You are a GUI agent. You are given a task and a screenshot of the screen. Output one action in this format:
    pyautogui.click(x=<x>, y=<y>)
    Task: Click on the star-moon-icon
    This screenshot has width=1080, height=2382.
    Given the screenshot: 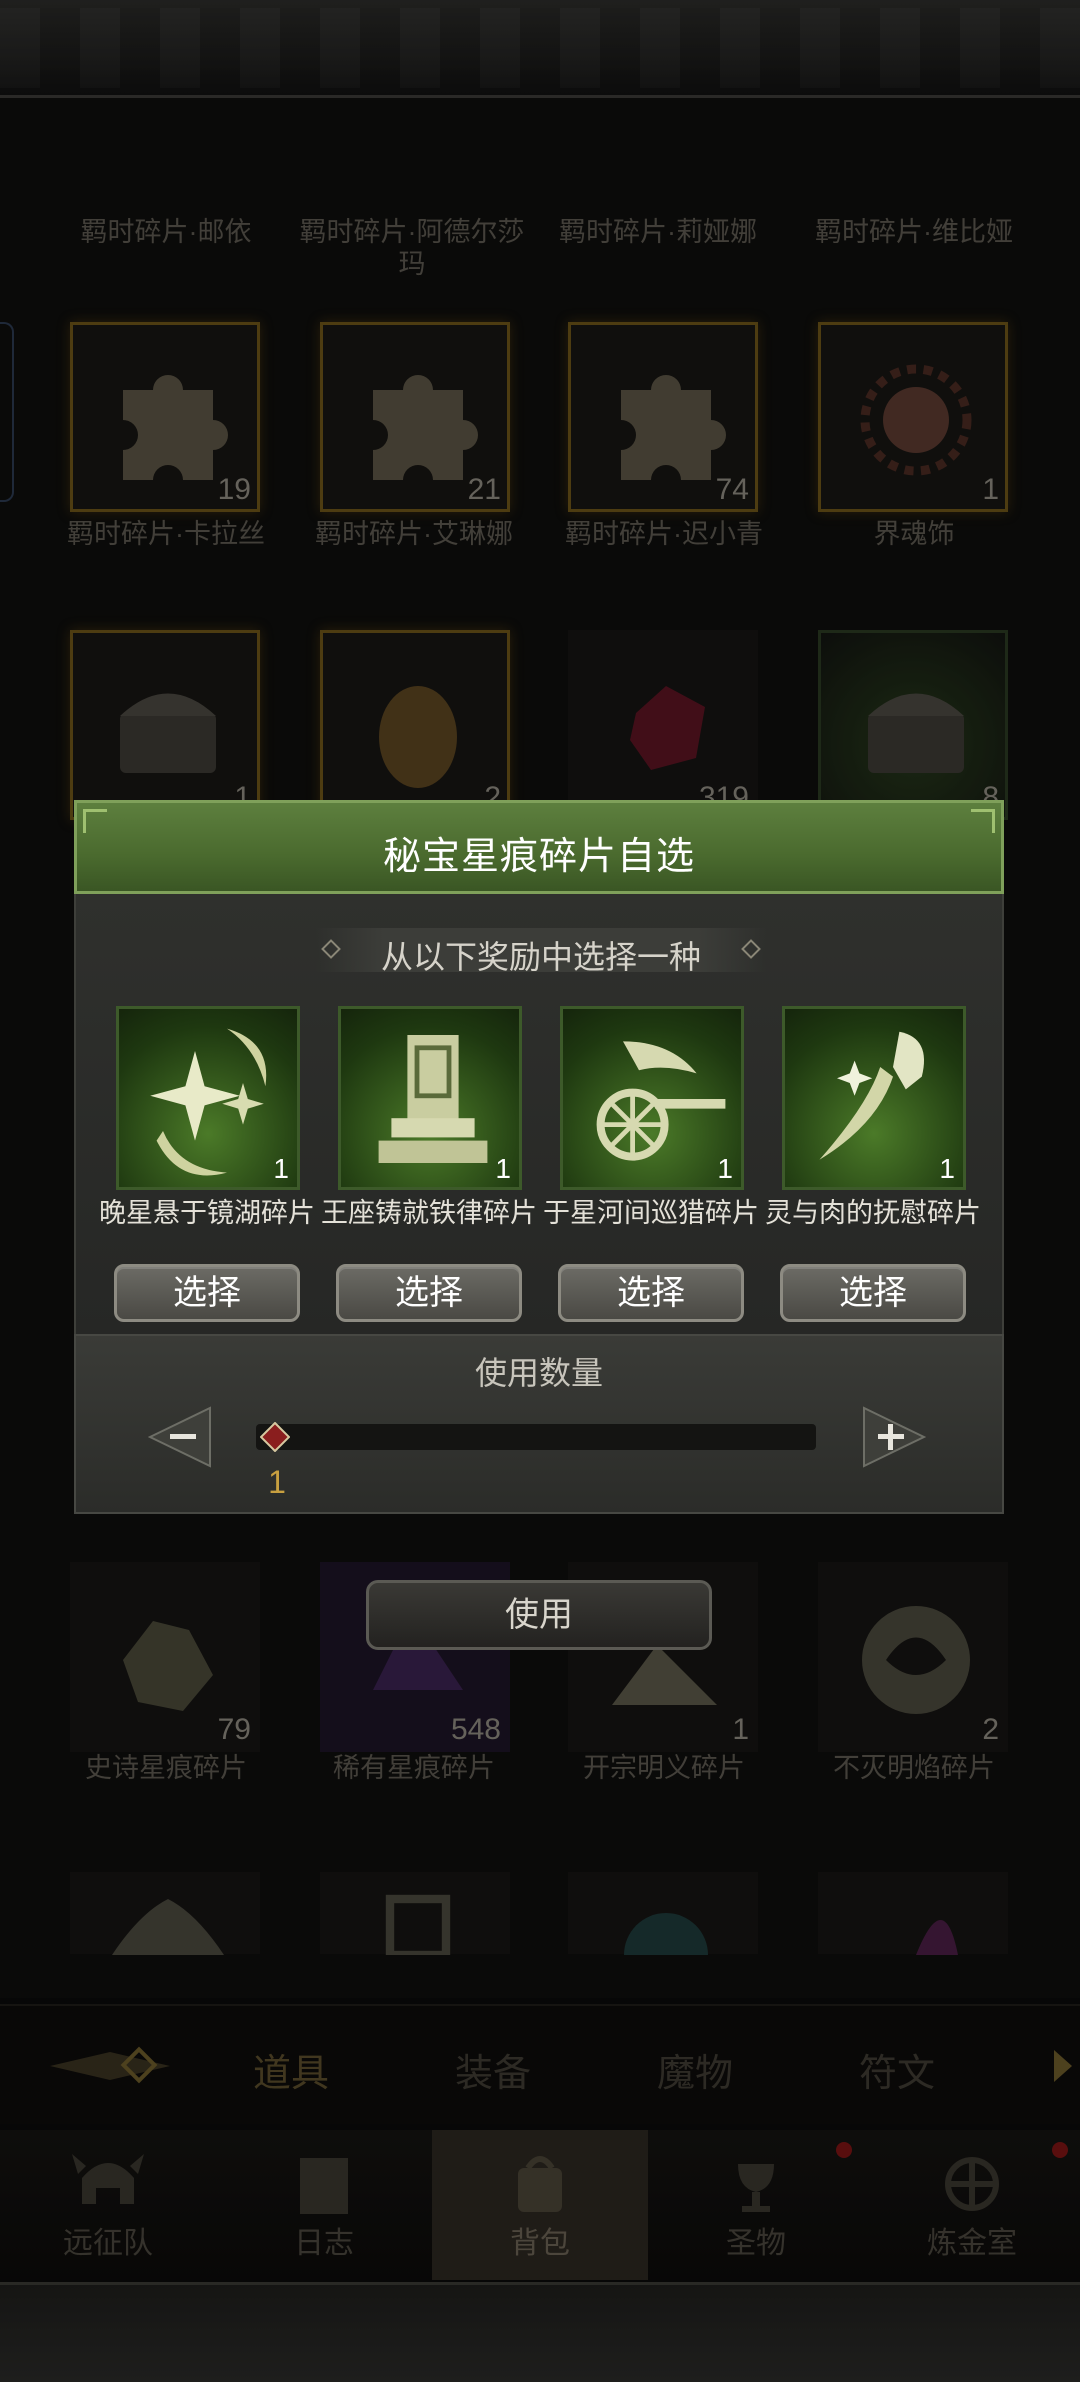 What is the action you would take?
    pyautogui.click(x=208, y=1102)
    